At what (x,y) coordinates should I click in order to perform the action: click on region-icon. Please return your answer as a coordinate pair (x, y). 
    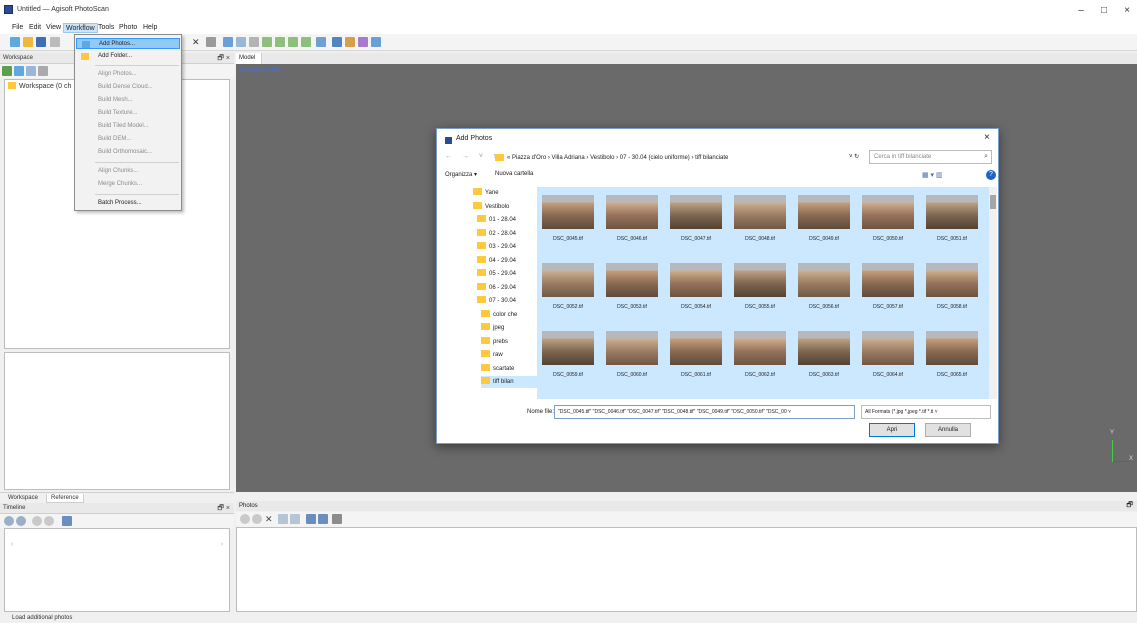
    Looking at the image, I should click on (241, 42).